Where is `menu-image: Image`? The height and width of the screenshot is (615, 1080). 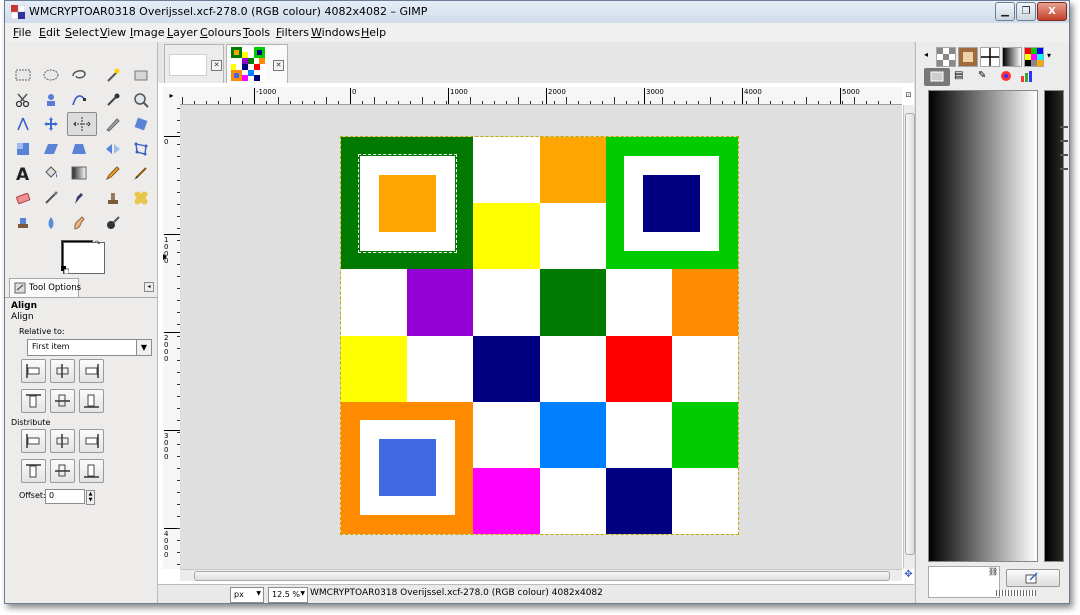 menu-image: Image is located at coordinates (147, 32).